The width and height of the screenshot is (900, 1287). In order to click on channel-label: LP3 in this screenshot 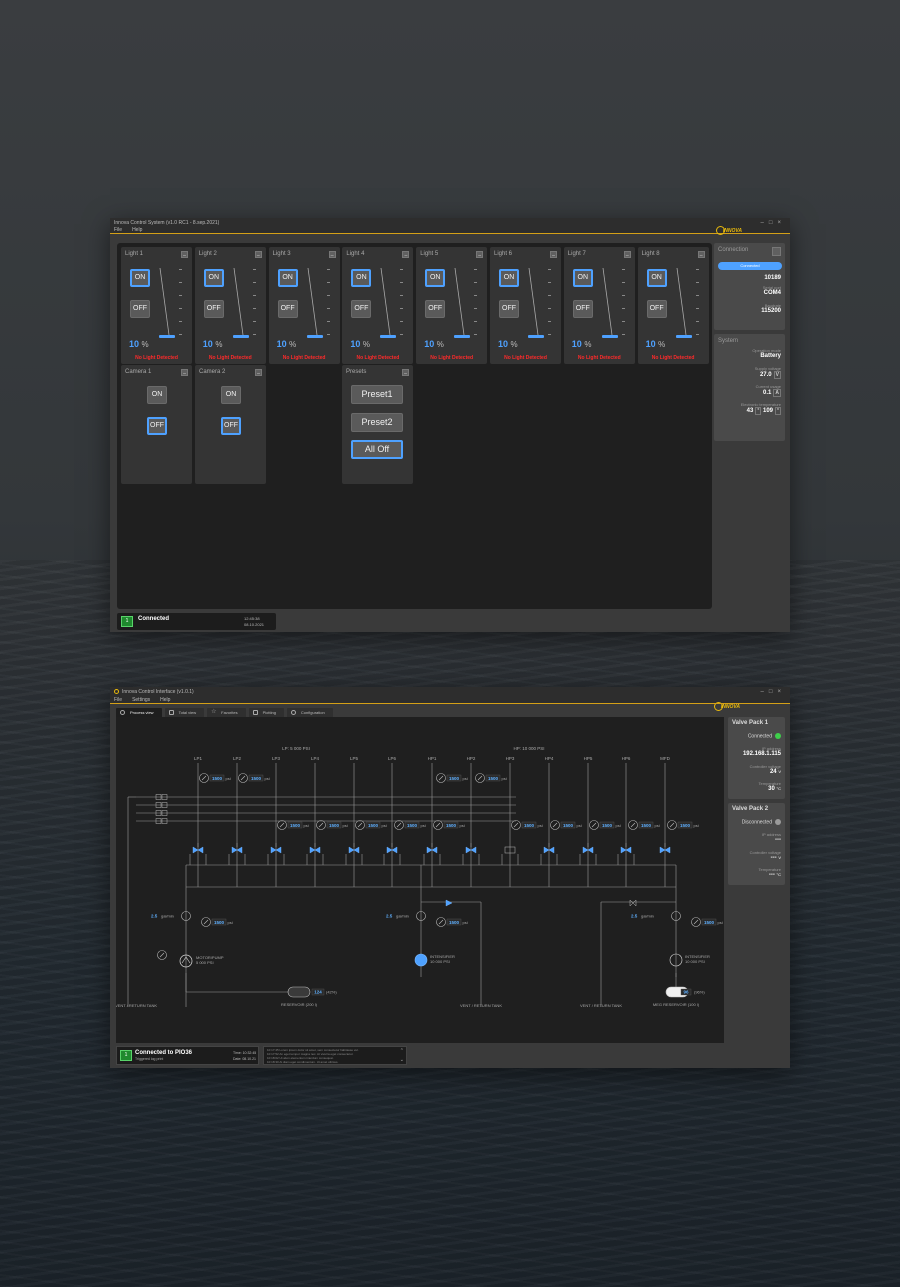, I will do `click(276, 758)`.